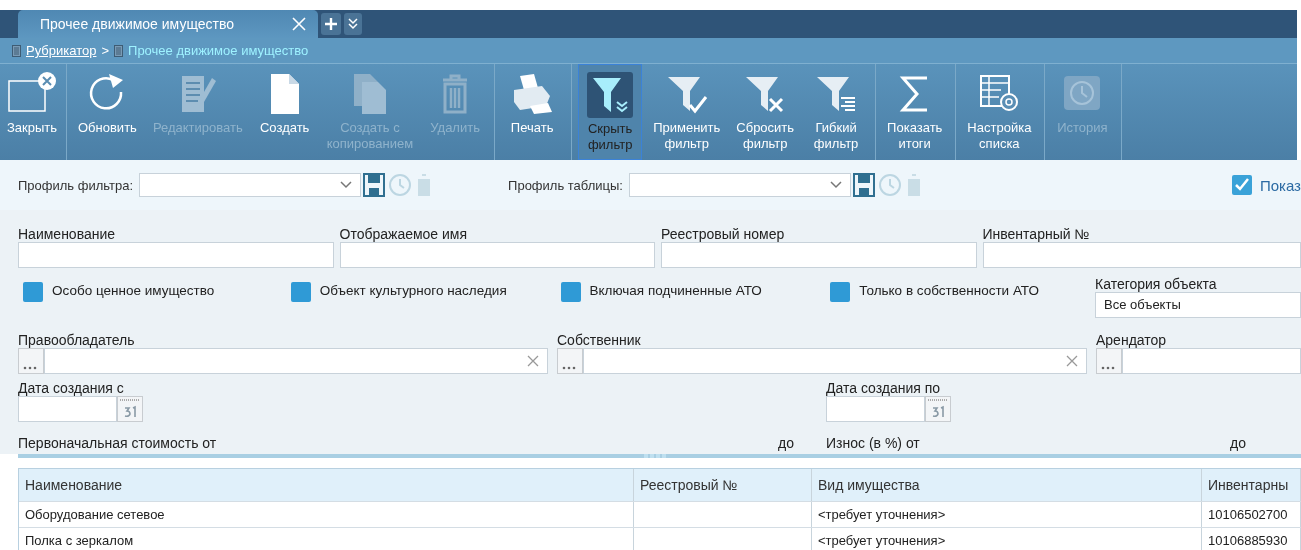 This screenshot has width=1301, height=550. What do you see at coordinates (404, 234) in the screenshot?
I see `field-label: Отображаемое имя` at bounding box center [404, 234].